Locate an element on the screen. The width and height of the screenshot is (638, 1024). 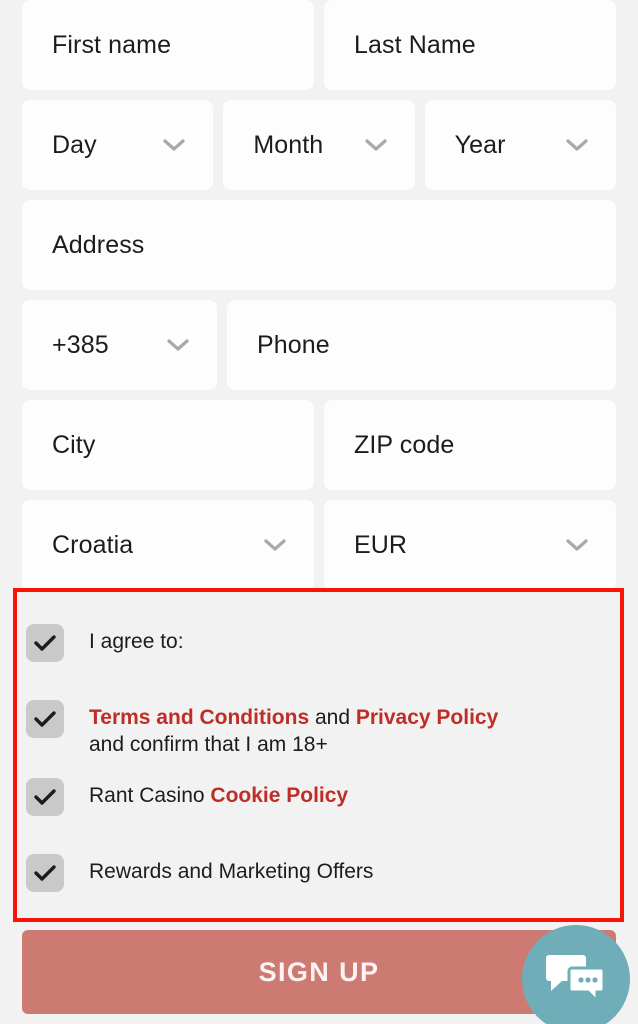
zip-code-field: ZIP code is located at coordinates (470, 445).